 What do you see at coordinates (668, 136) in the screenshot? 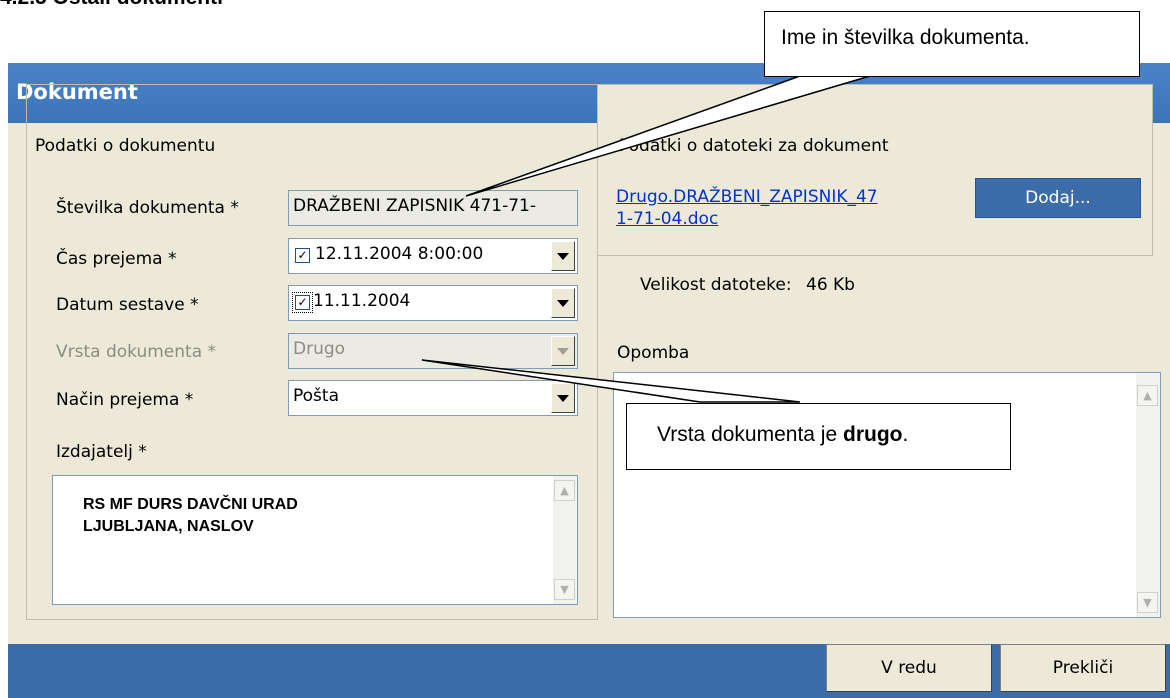
I see `top-callout-pointer` at bounding box center [668, 136].